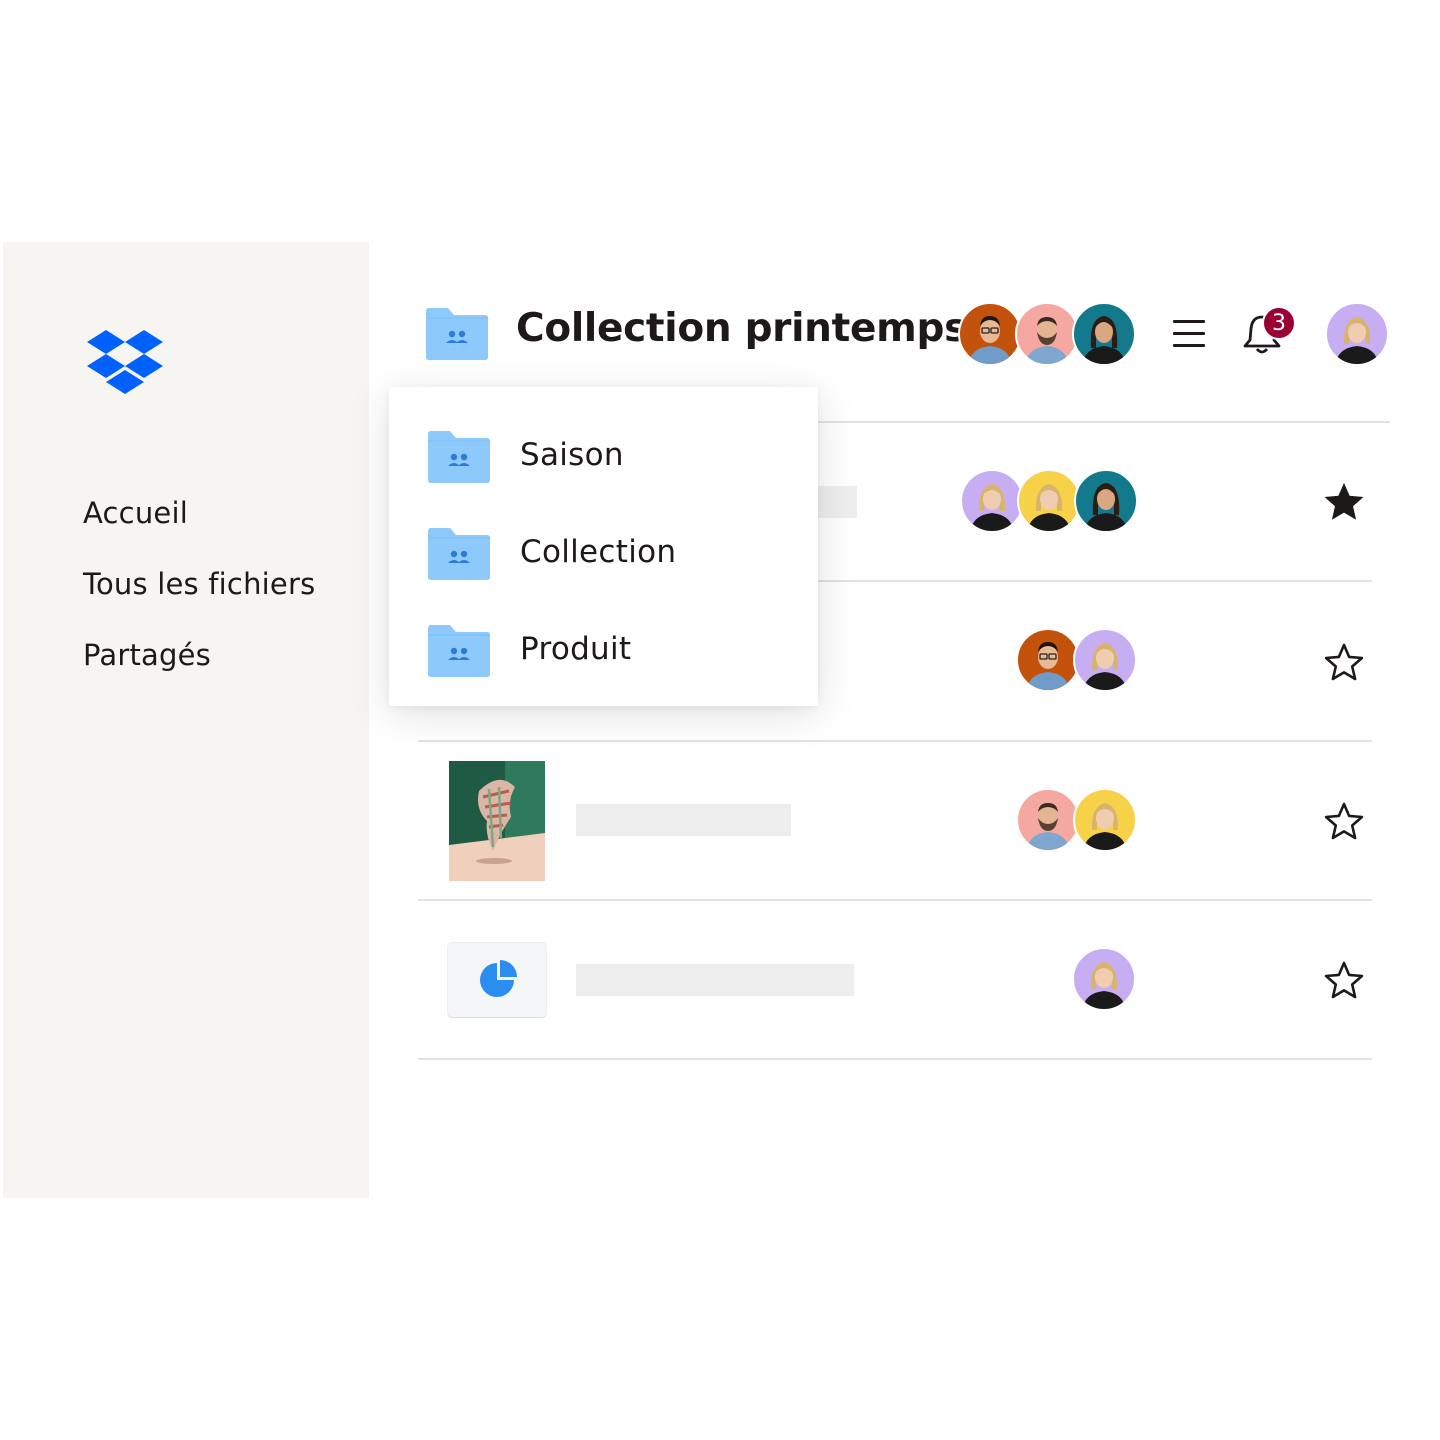 The height and width of the screenshot is (1440, 1440). What do you see at coordinates (598, 552) in the screenshot?
I see `dropdown-item-label: Collection` at bounding box center [598, 552].